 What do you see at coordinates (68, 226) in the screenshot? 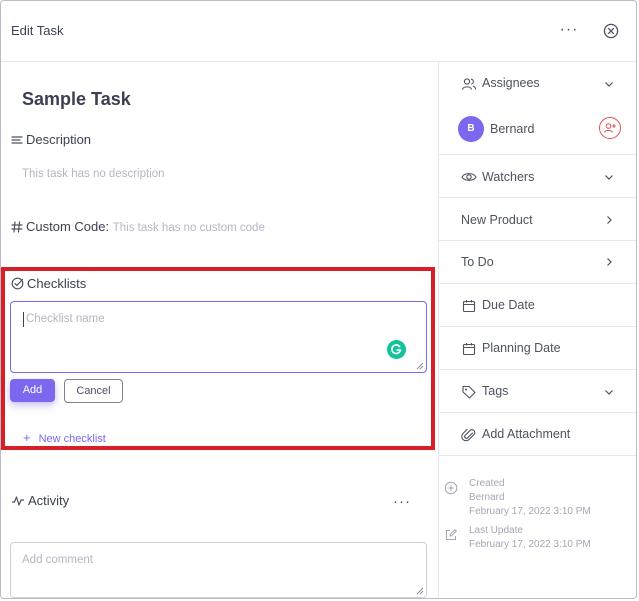
I see `custom-code-label: Custom Code:` at bounding box center [68, 226].